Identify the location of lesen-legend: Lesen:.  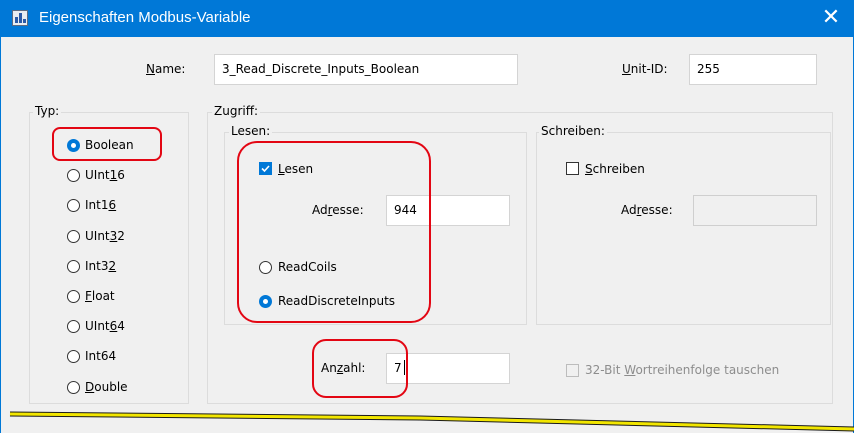
(251, 131).